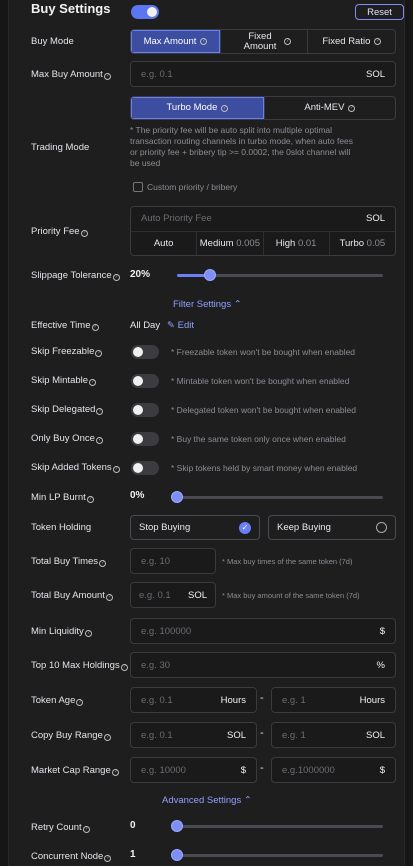 This screenshot has height=866, width=413. Describe the element at coordinates (60, 827) in the screenshot. I see `retry-count-label: Retry Count?` at that location.